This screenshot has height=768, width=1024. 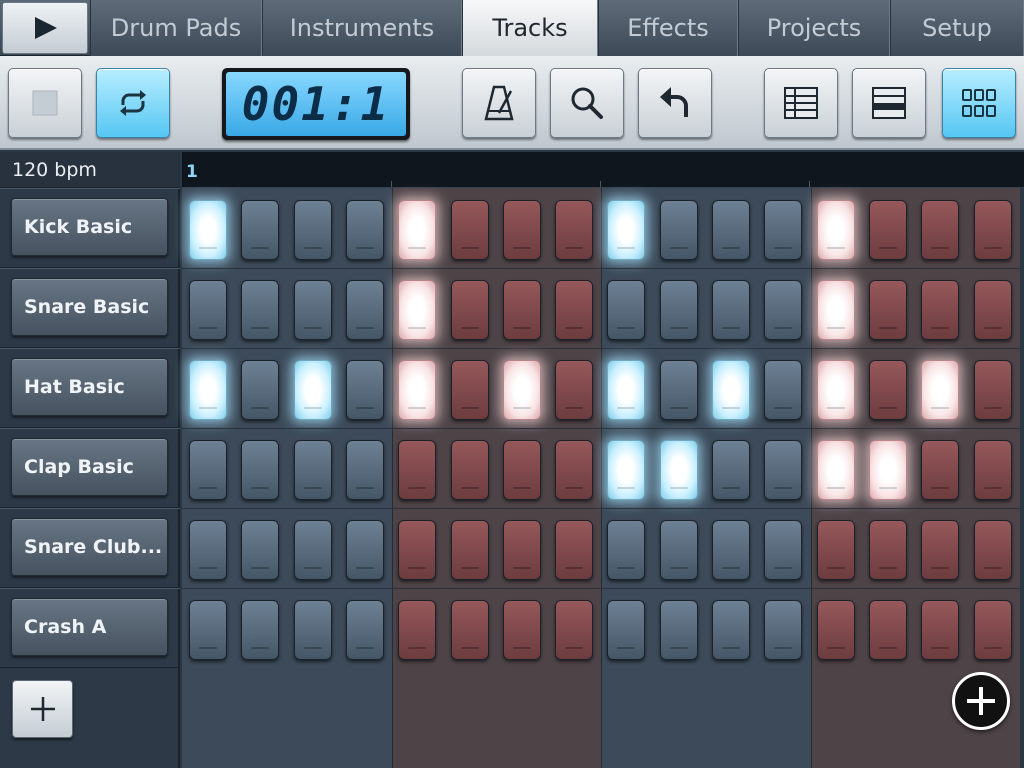 What do you see at coordinates (675, 103) in the screenshot?
I see `undo-button` at bounding box center [675, 103].